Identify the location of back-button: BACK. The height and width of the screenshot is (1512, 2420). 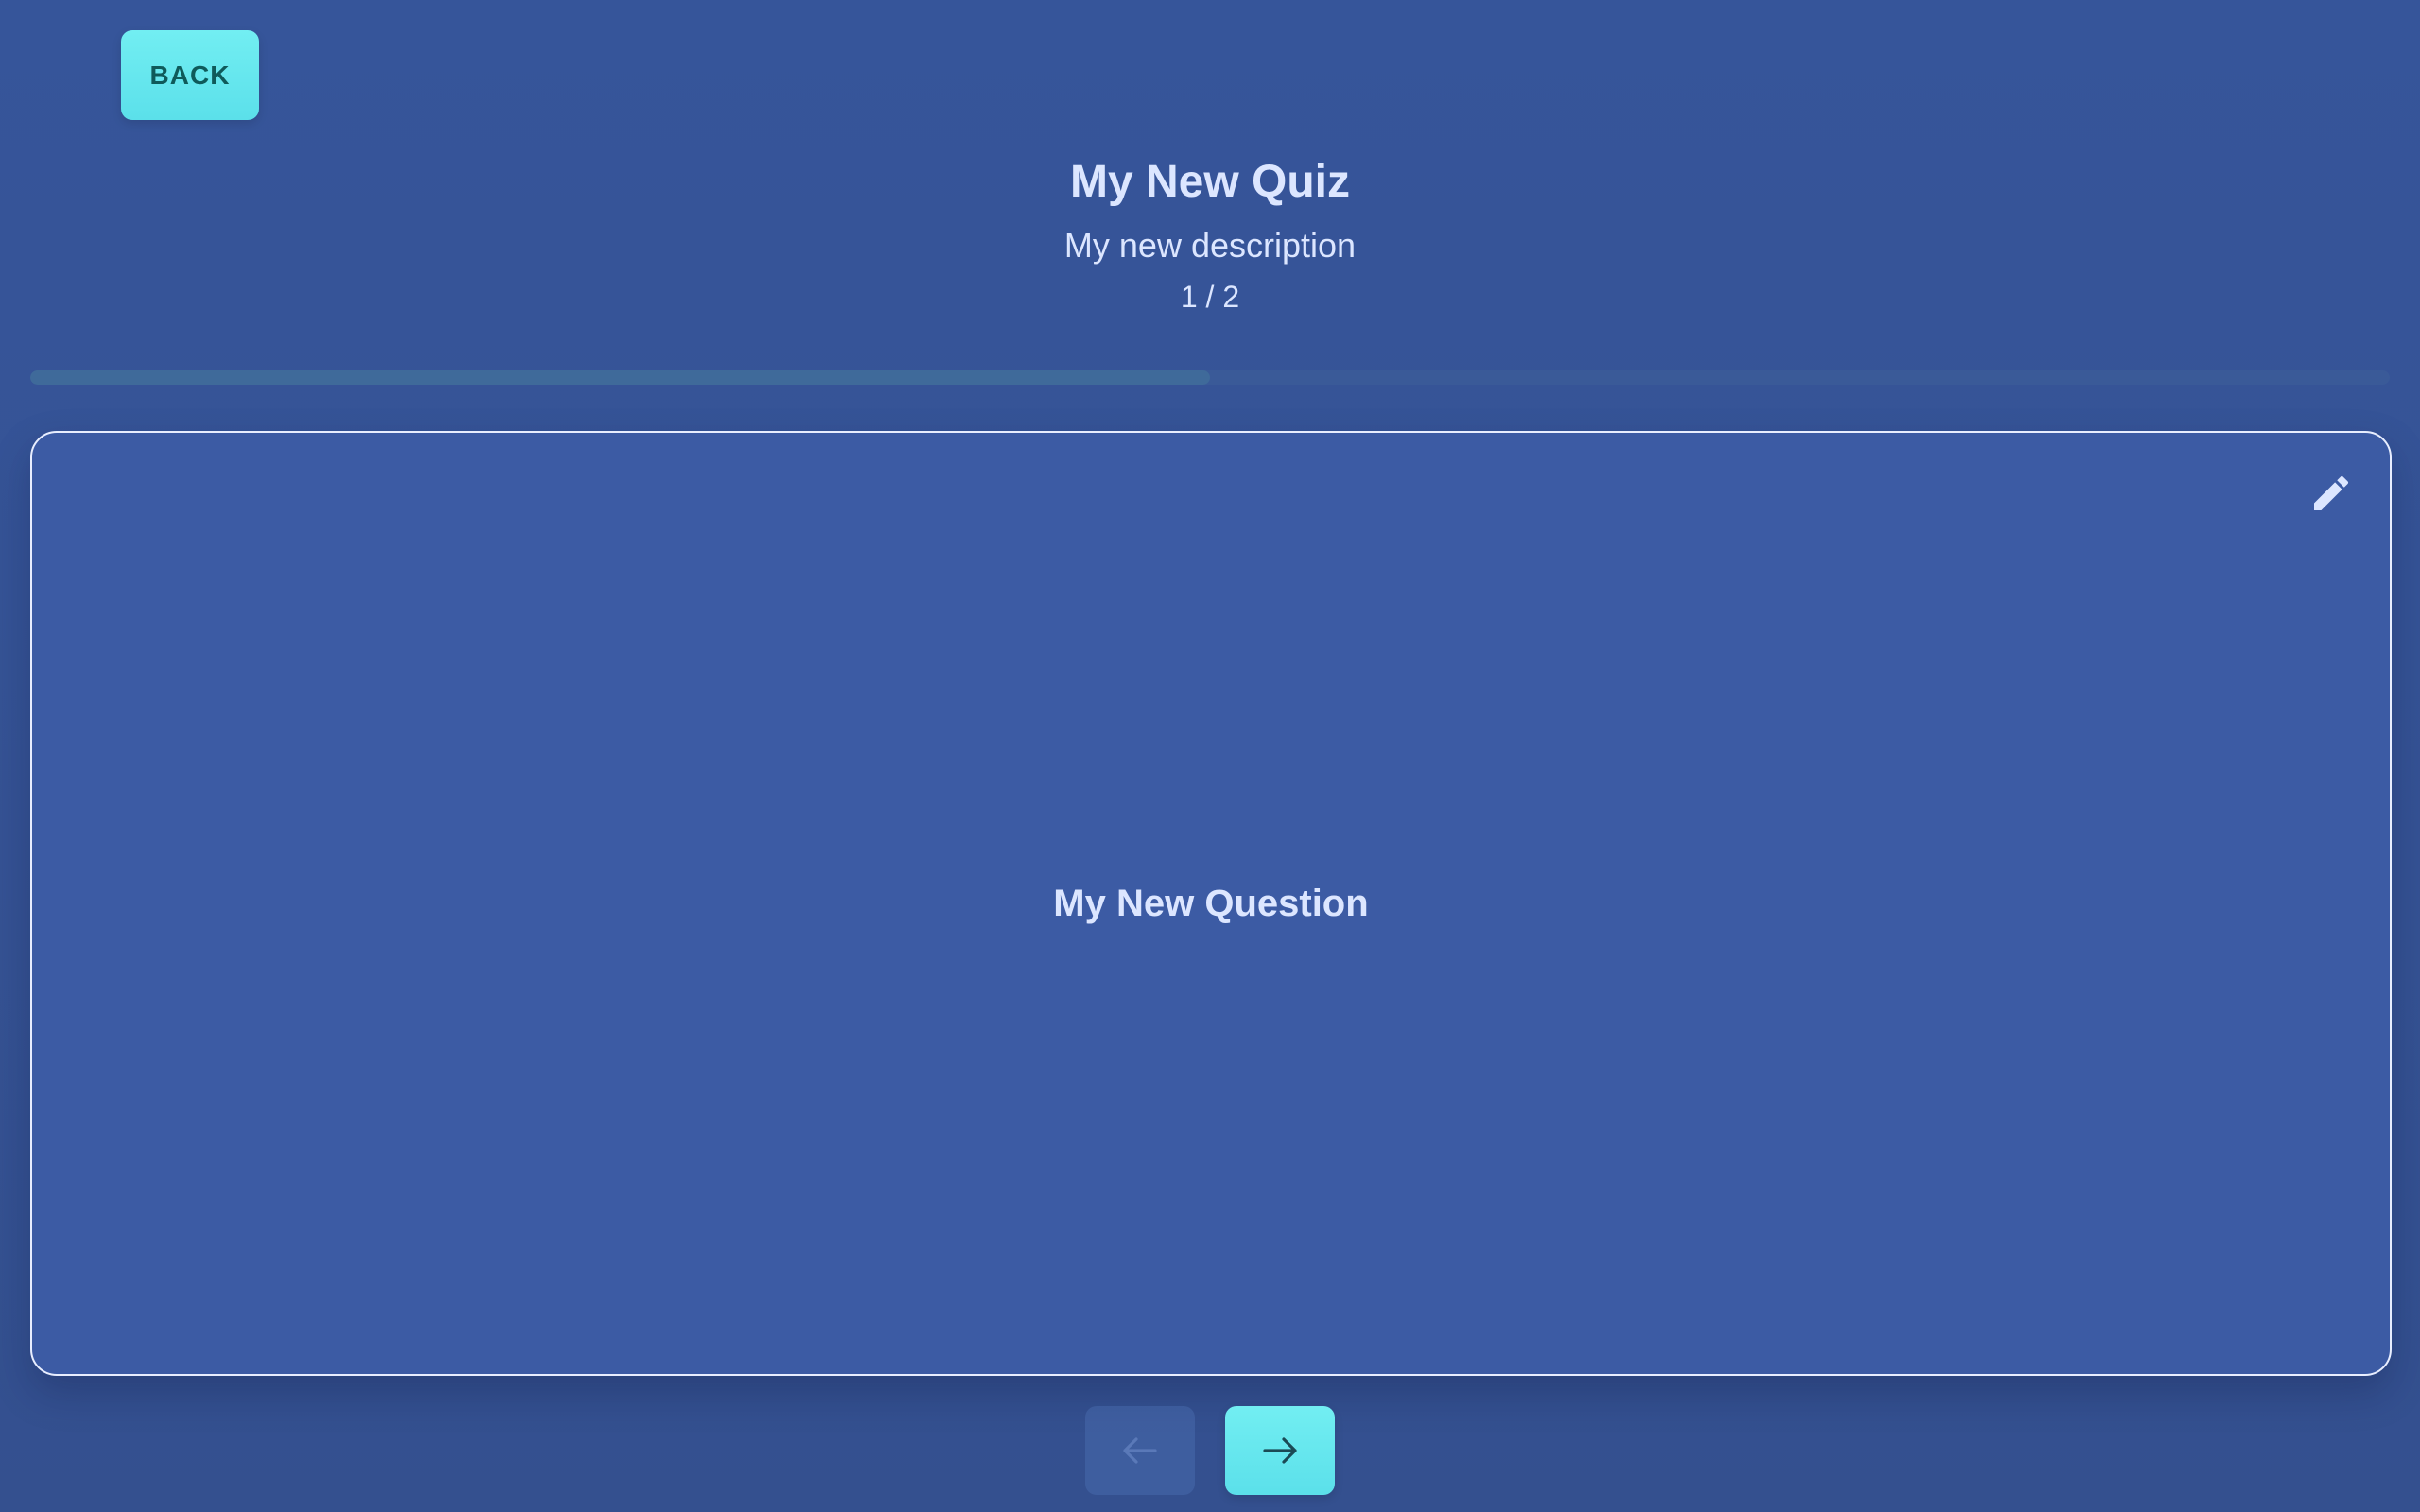
(190, 75).